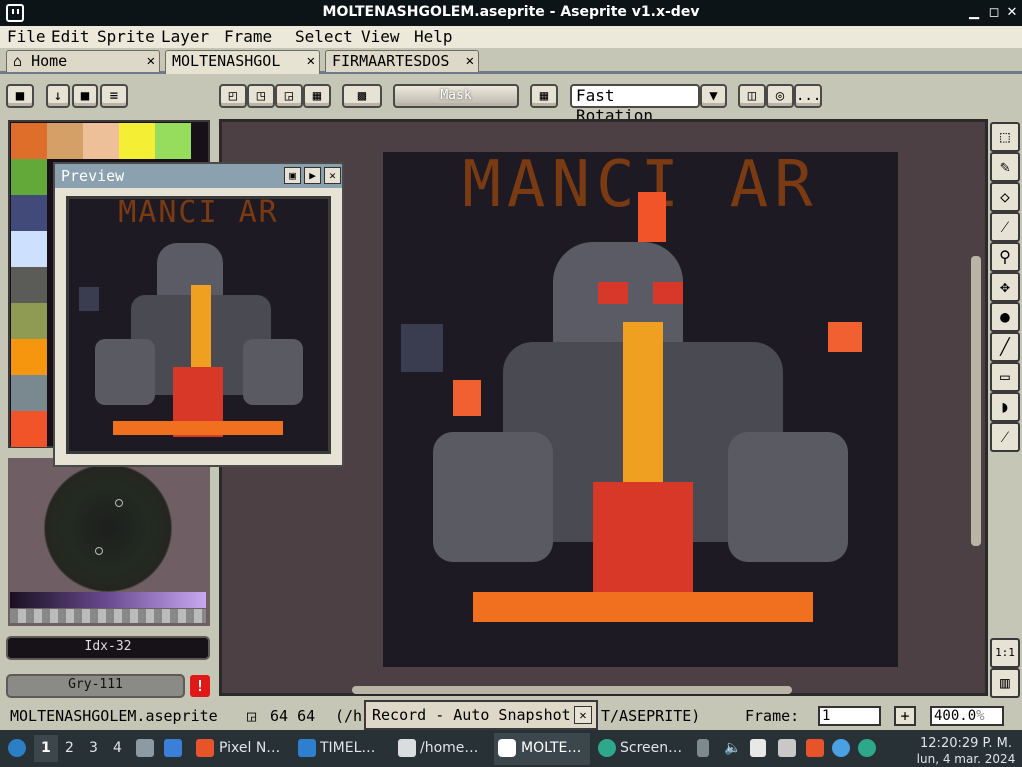 This screenshot has width=1022, height=767. I want to click on stop-button: ■, so click(85, 96).